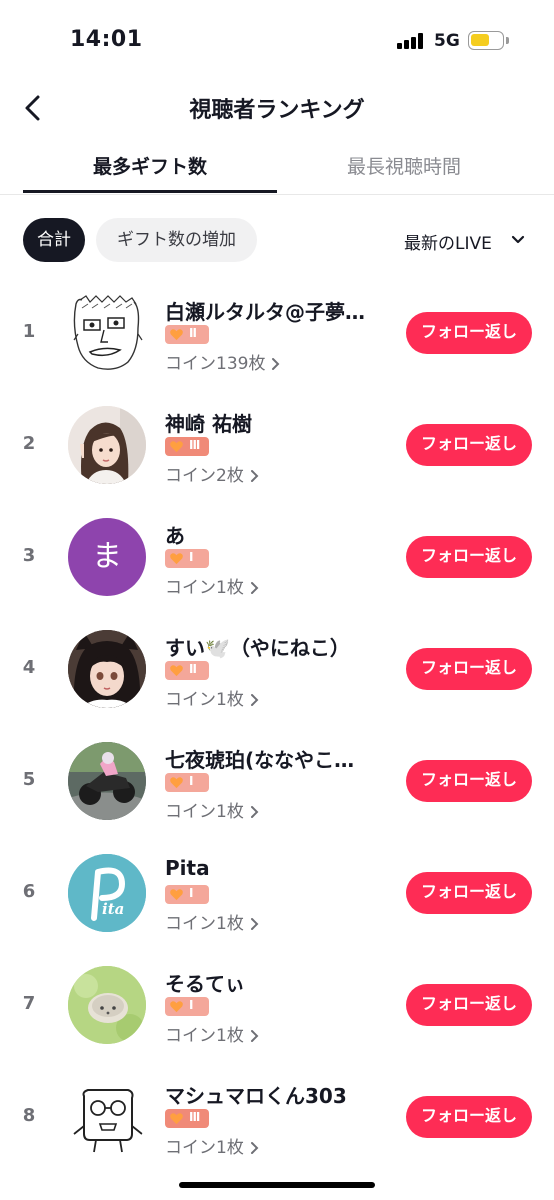 The width and height of the screenshot is (554, 1200). I want to click on chevron-down-icon, so click(518, 240).